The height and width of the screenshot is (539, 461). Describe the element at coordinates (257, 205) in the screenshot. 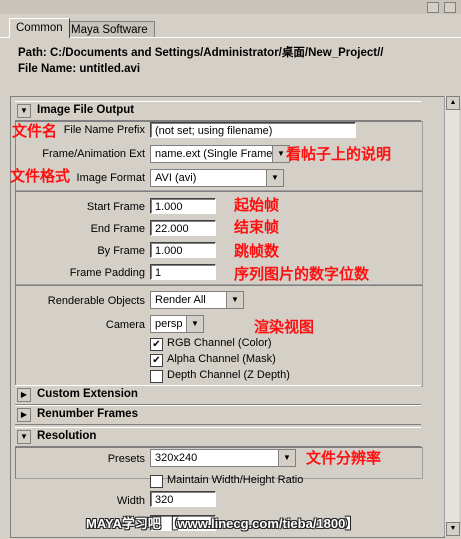

I see `annotation-start-frame: 起始帧` at that location.